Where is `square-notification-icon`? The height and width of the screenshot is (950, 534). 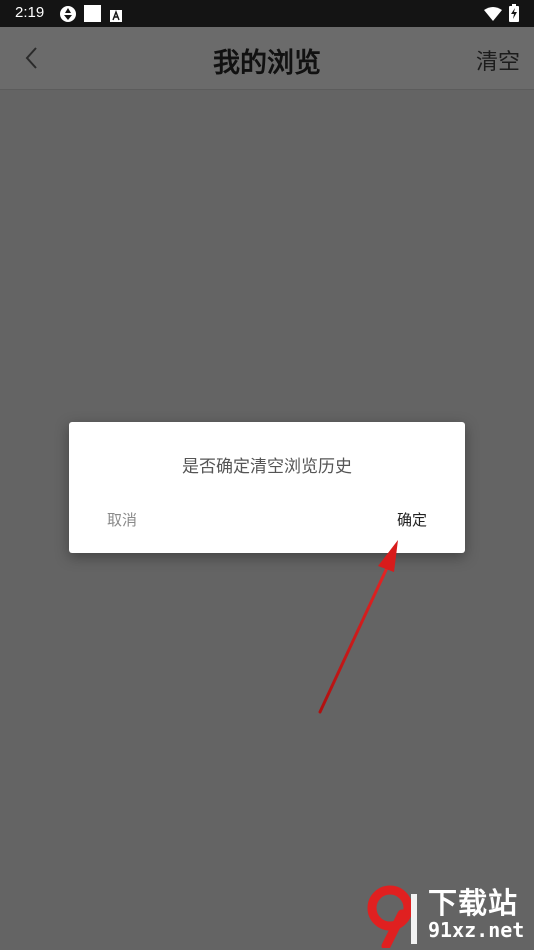 square-notification-icon is located at coordinates (92, 15).